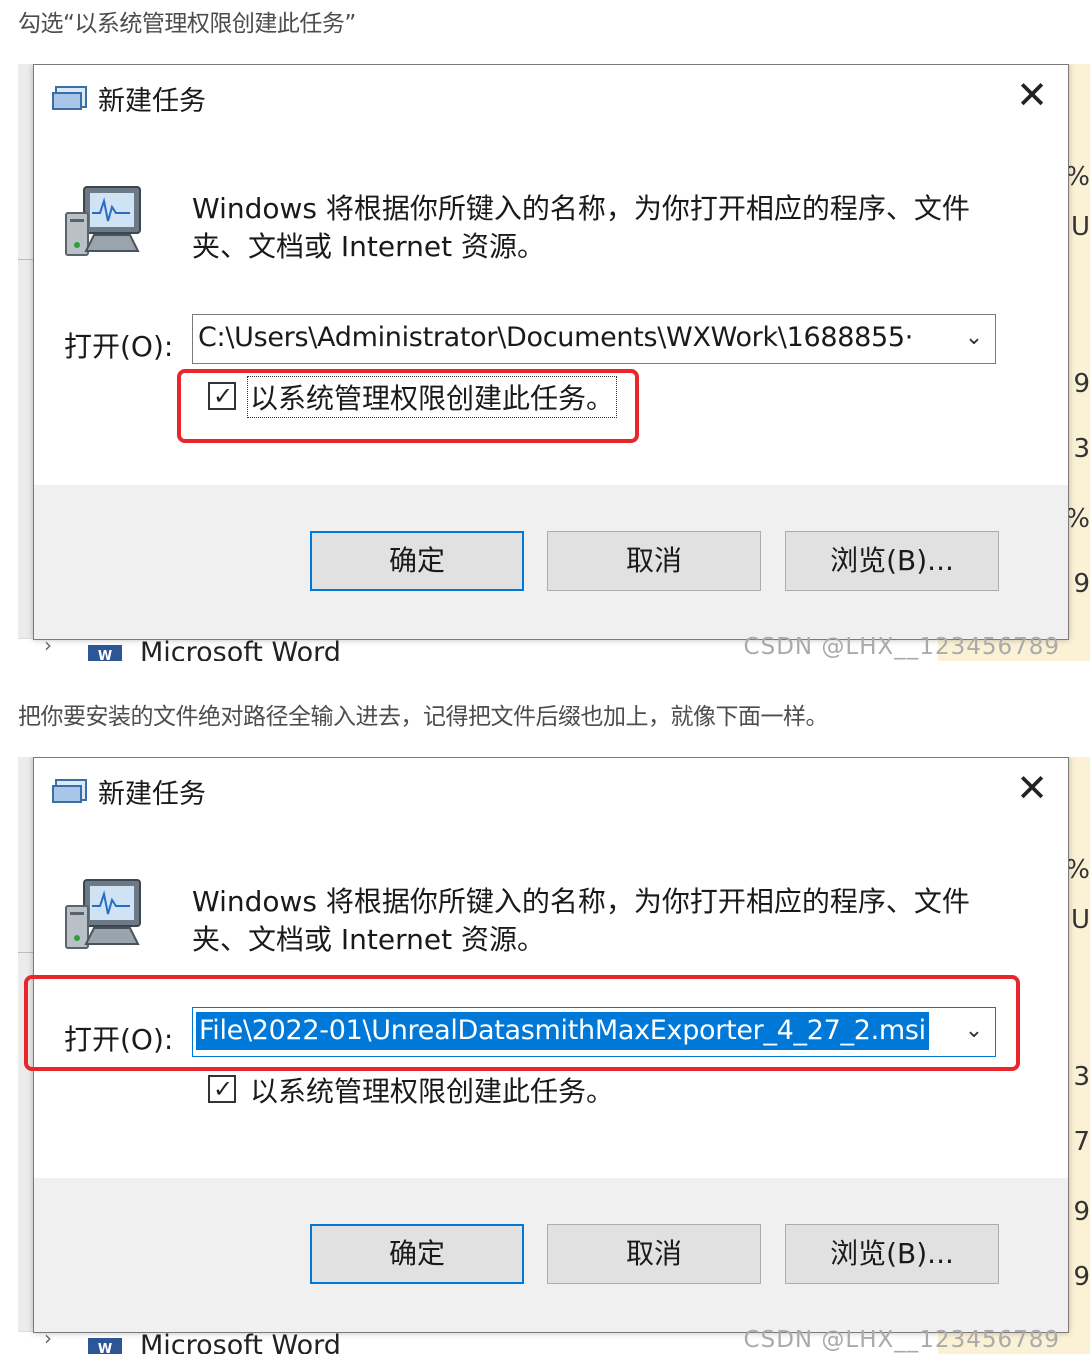 The image size is (1090, 1359). Describe the element at coordinates (423, 717) in the screenshot. I see `caption-2: 把你要安装的文件绝对路径全输入进去，记得把文件后缀也加上，就像下面一样。` at that location.